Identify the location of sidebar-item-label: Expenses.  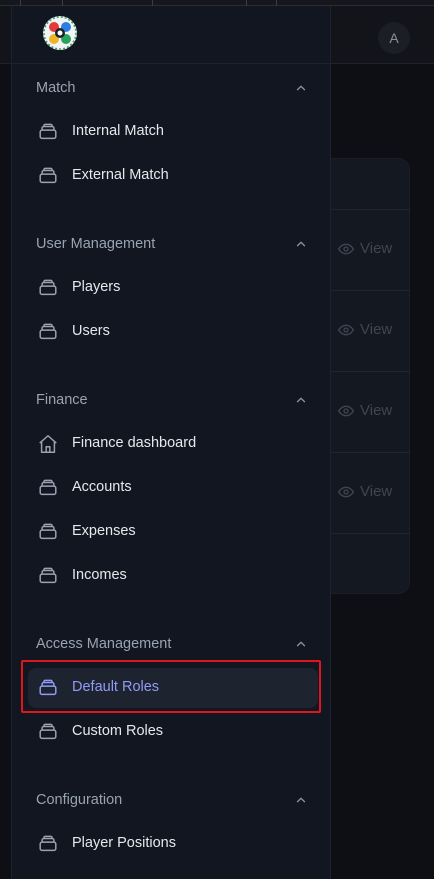
(104, 531).